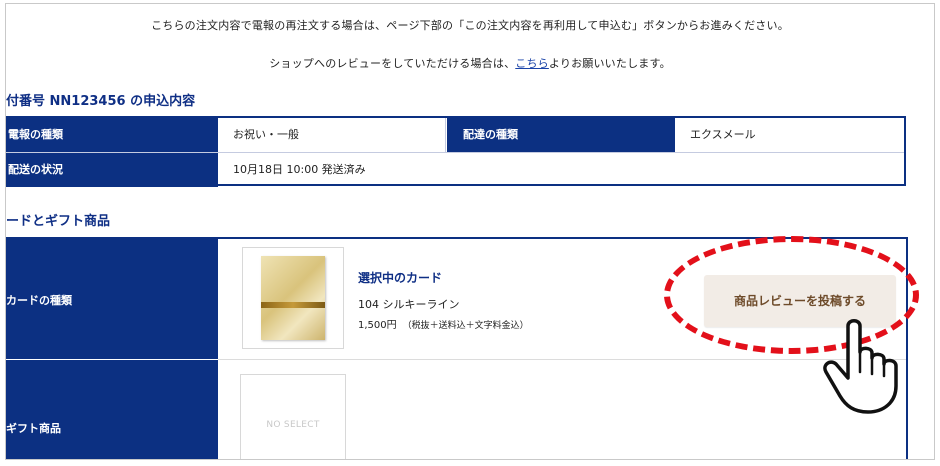 This screenshot has height=466, width=940. I want to click on shipping-status-value: 10月18日 10:00 発送済み, so click(299, 169).